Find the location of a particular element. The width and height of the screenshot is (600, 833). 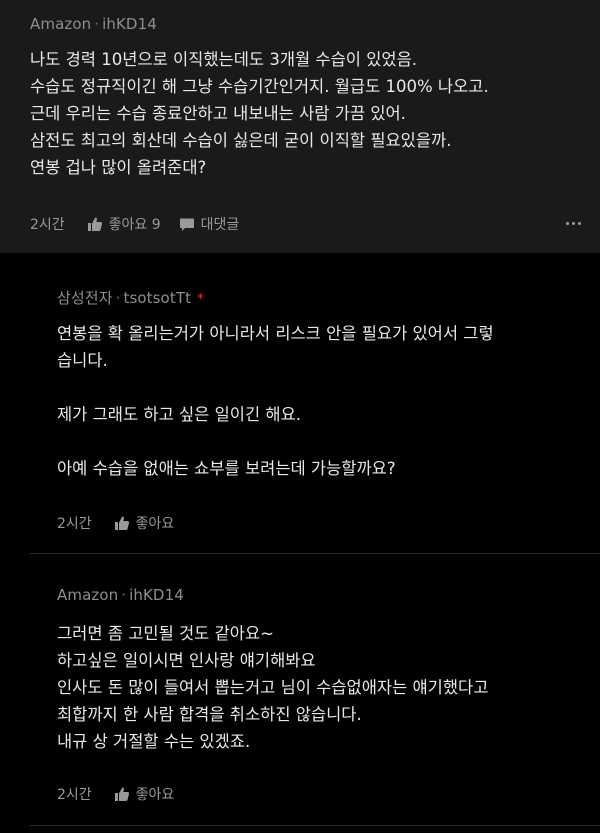

op-marker: * is located at coordinates (200, 299).